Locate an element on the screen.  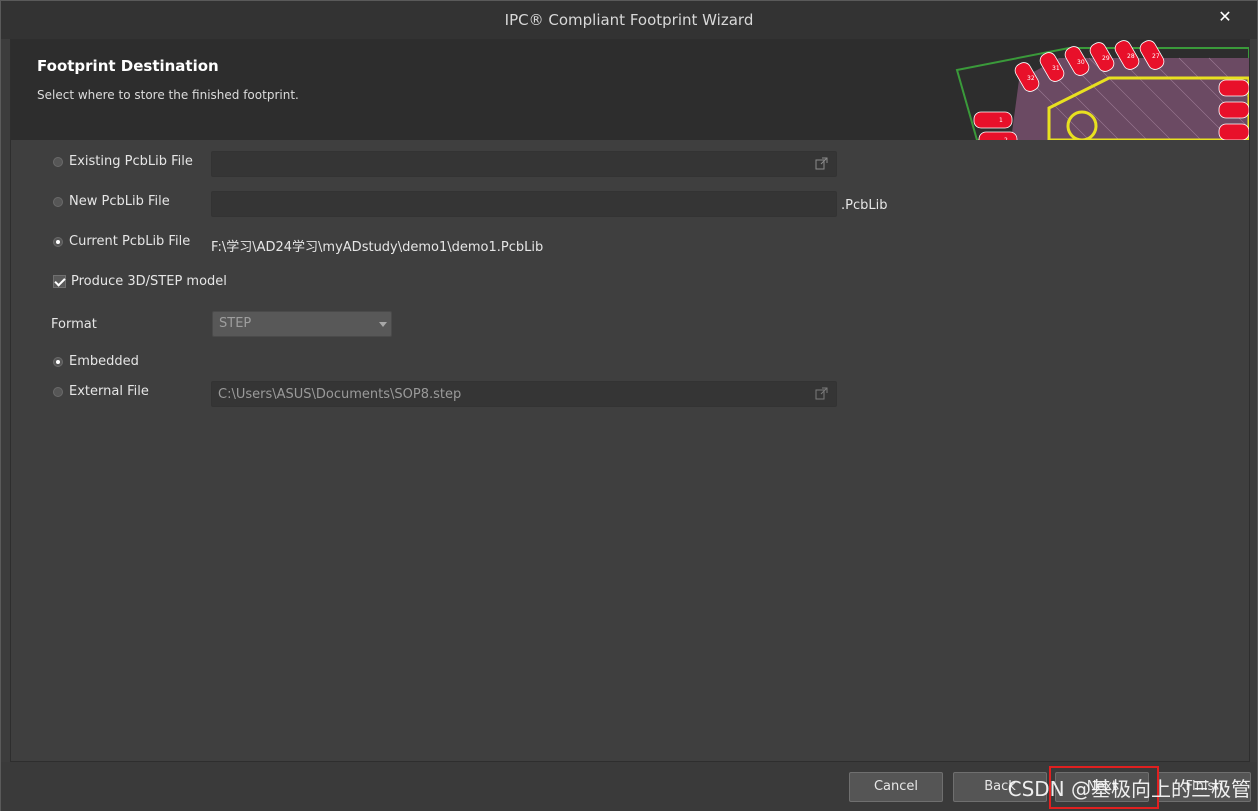
external-file-radio: External File is located at coordinates (123, 394).